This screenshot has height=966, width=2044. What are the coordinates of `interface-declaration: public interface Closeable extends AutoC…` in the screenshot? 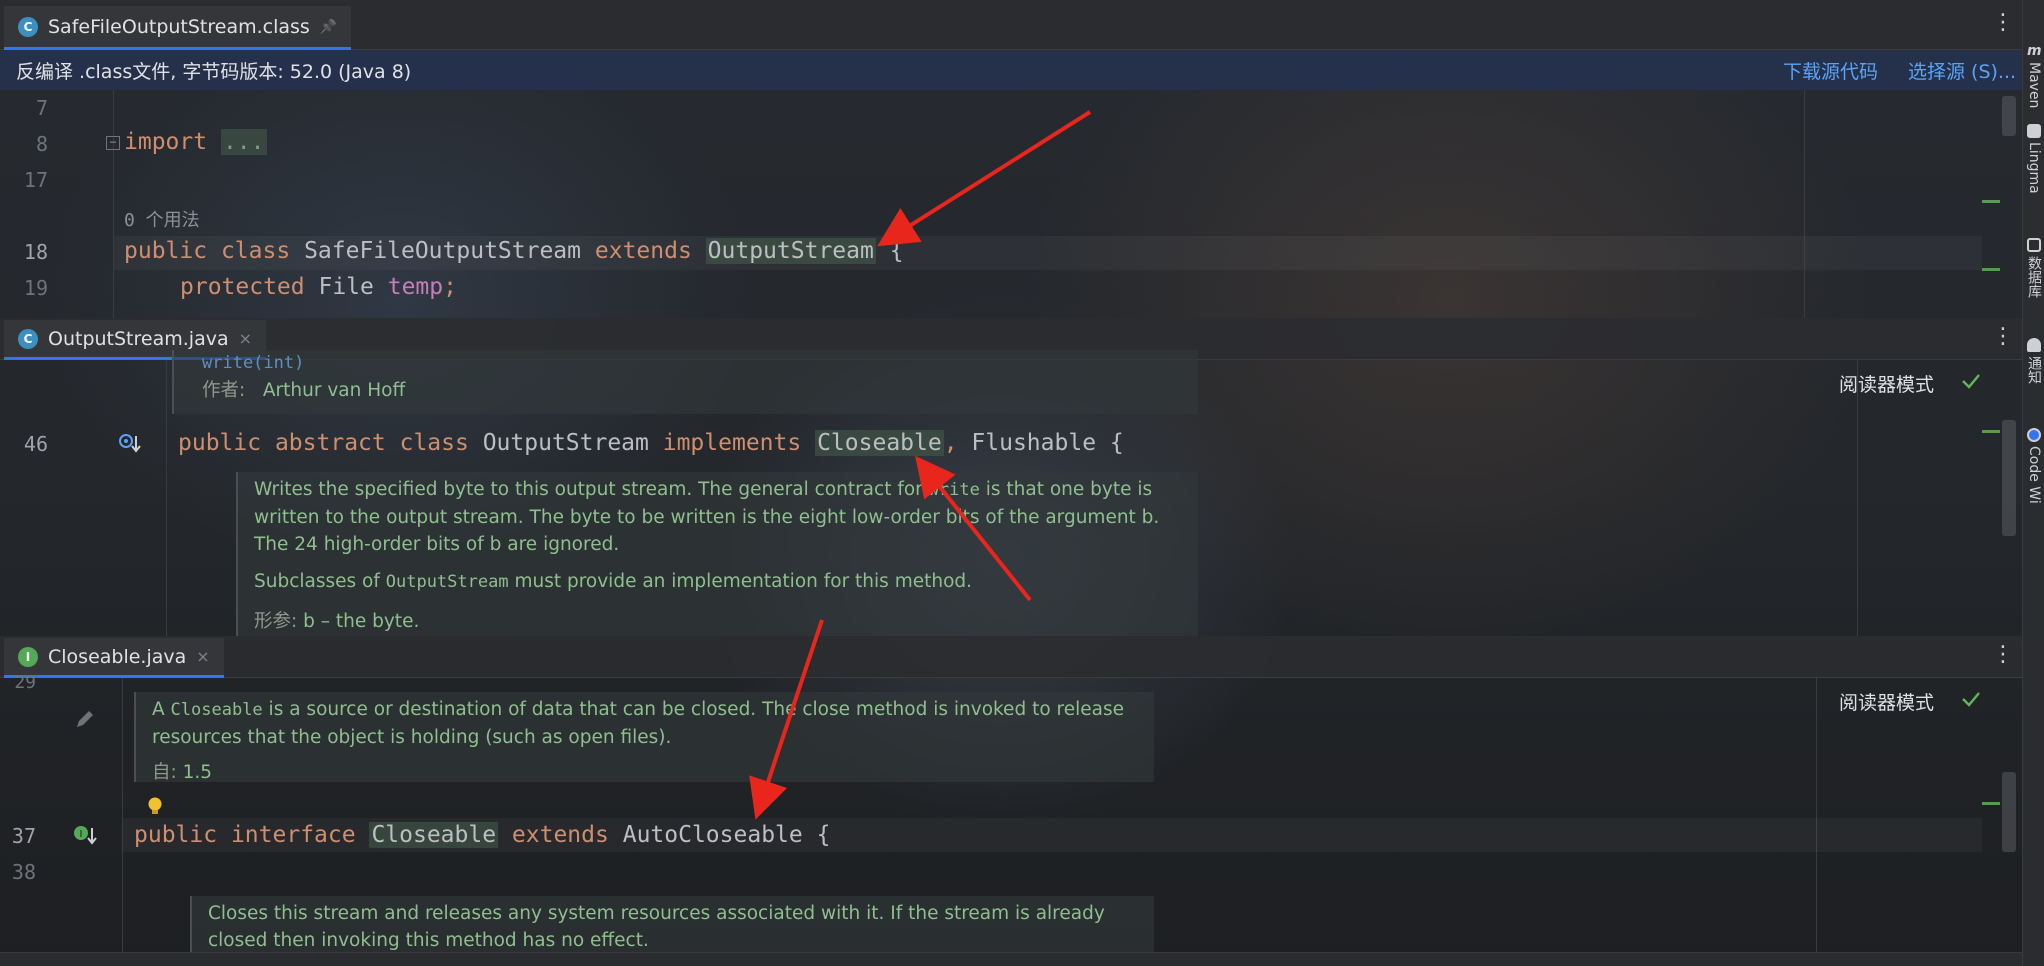 It's located at (482, 835).